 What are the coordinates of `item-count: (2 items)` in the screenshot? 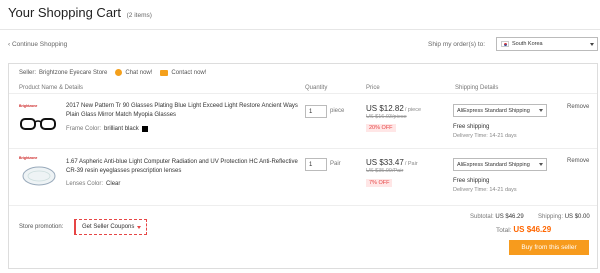 It's located at (139, 15).